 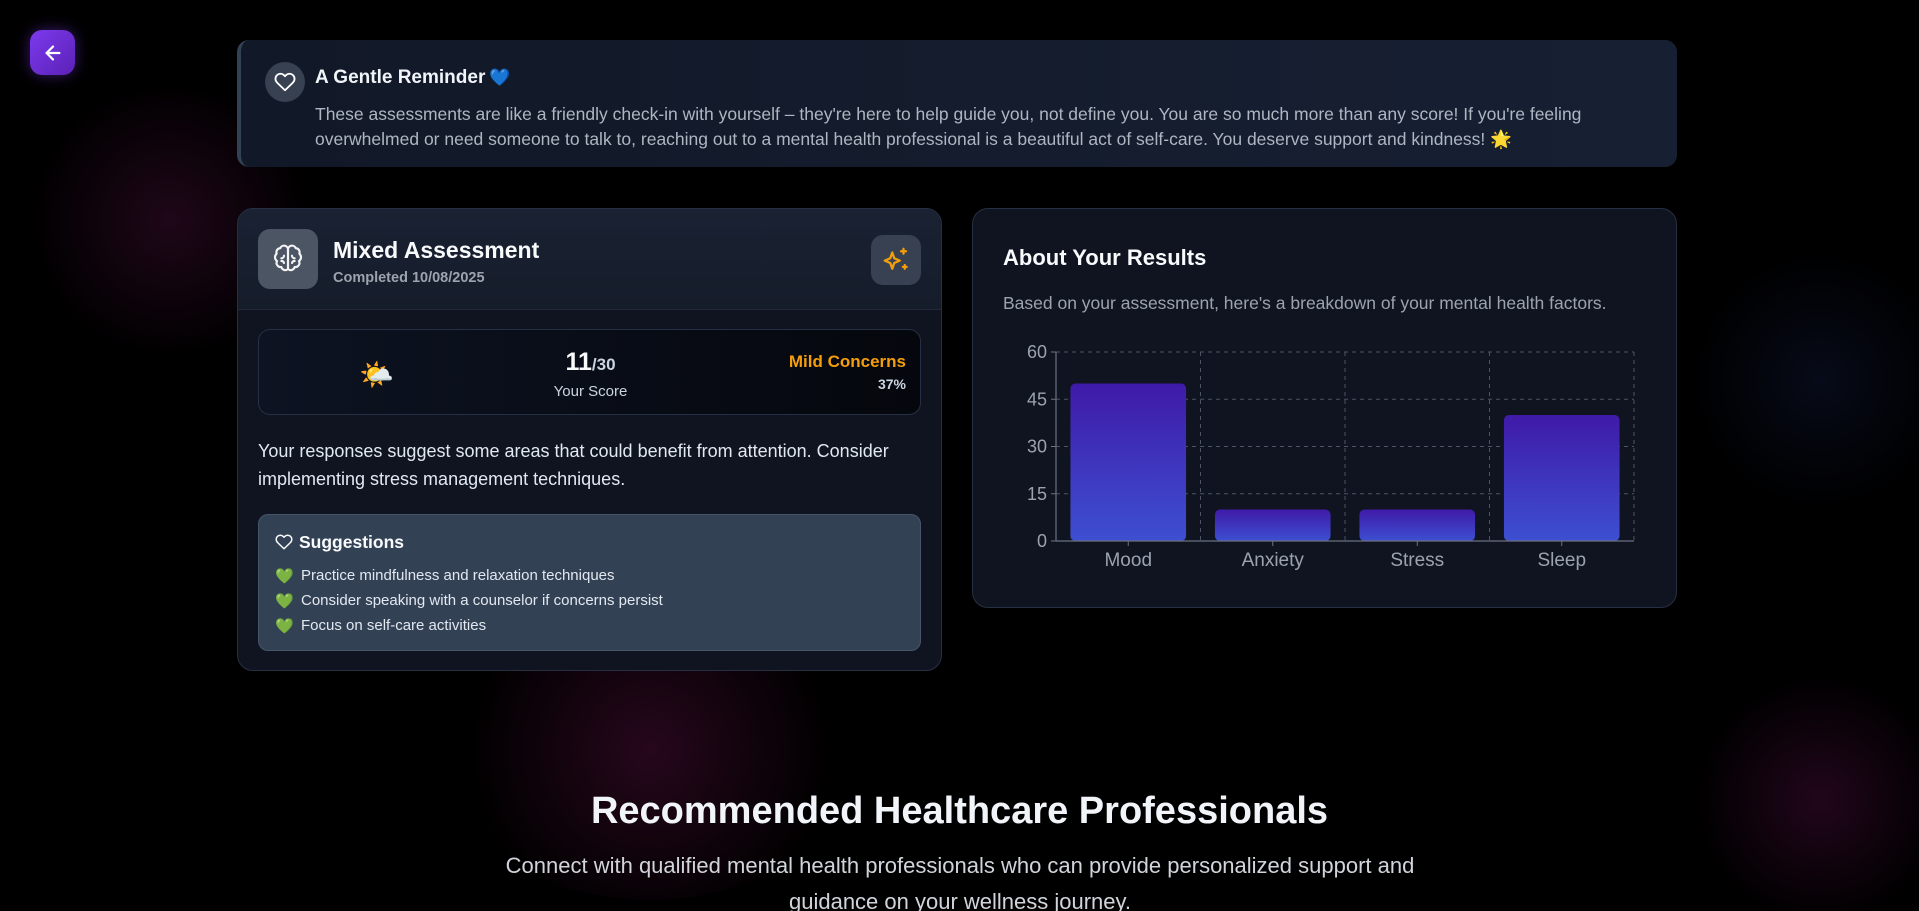 I want to click on bar-stress, so click(x=1417, y=525).